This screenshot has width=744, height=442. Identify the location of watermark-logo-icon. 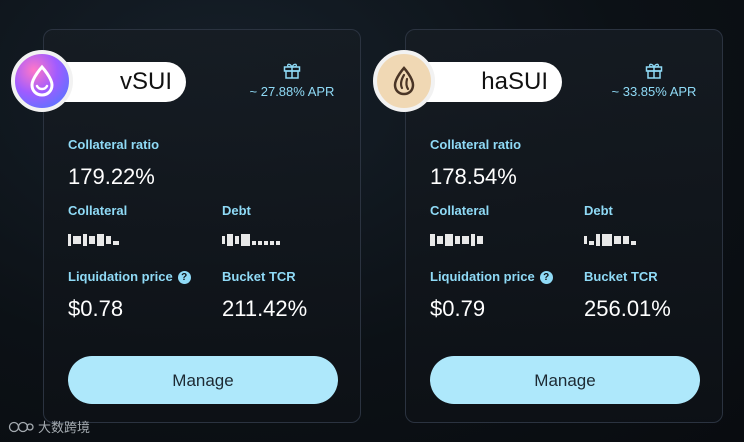
(21, 426).